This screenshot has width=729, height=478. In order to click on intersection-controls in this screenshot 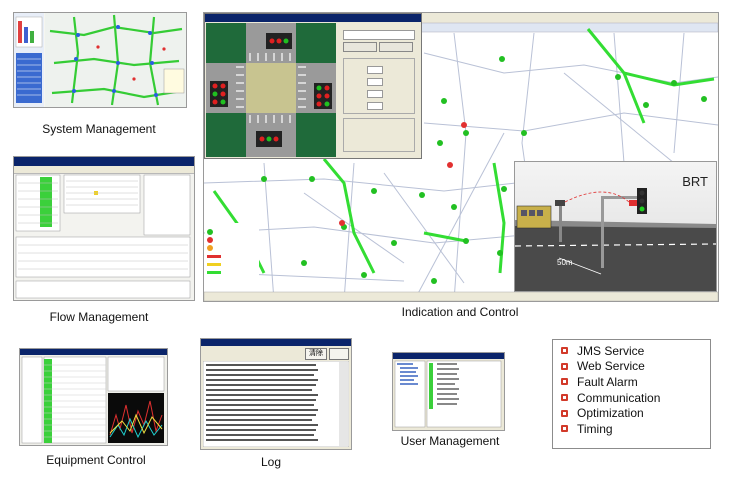, I will do `click(378, 90)`.